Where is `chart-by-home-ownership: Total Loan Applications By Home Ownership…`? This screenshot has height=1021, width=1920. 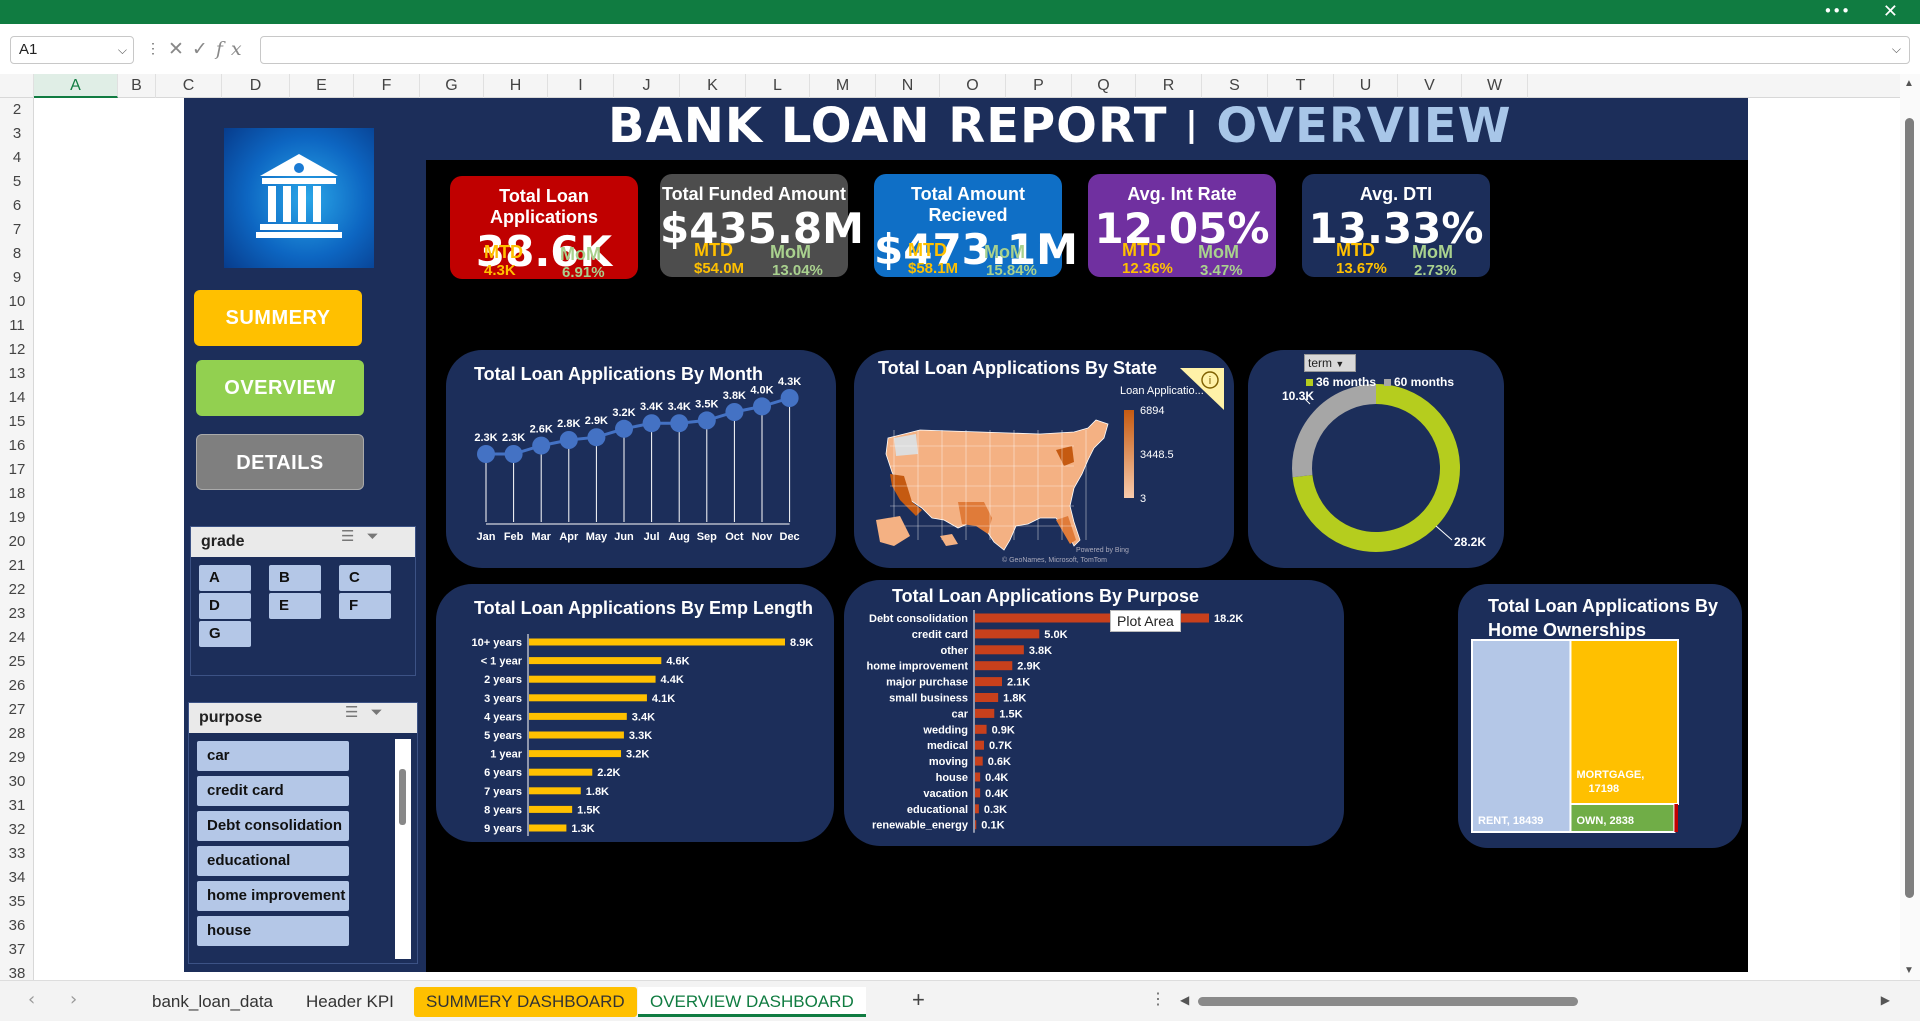
chart-by-home-ownership: Total Loan Applications By Home Ownership… is located at coordinates (1600, 716).